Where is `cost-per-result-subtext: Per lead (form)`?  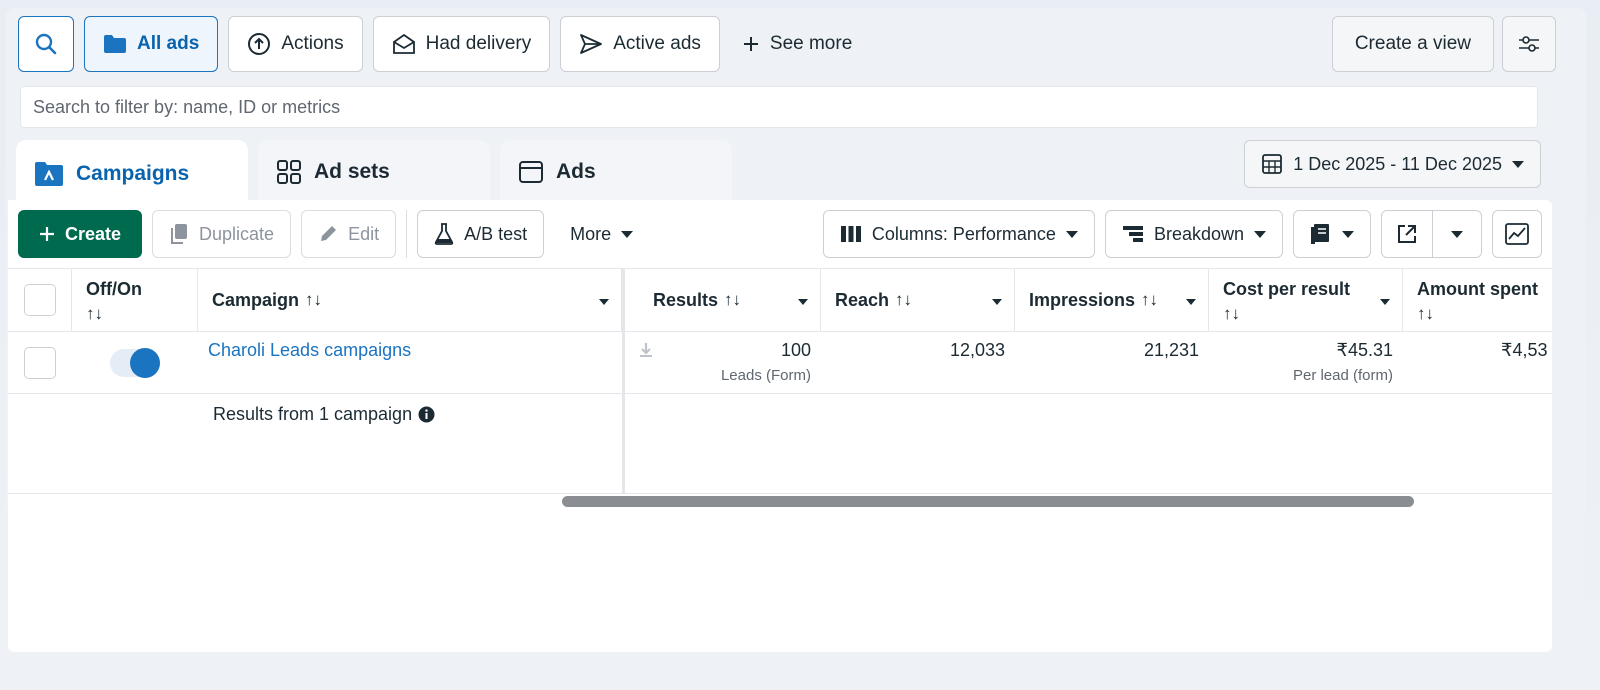
cost-per-result-subtext: Per lead (form) is located at coordinates (1342, 375).